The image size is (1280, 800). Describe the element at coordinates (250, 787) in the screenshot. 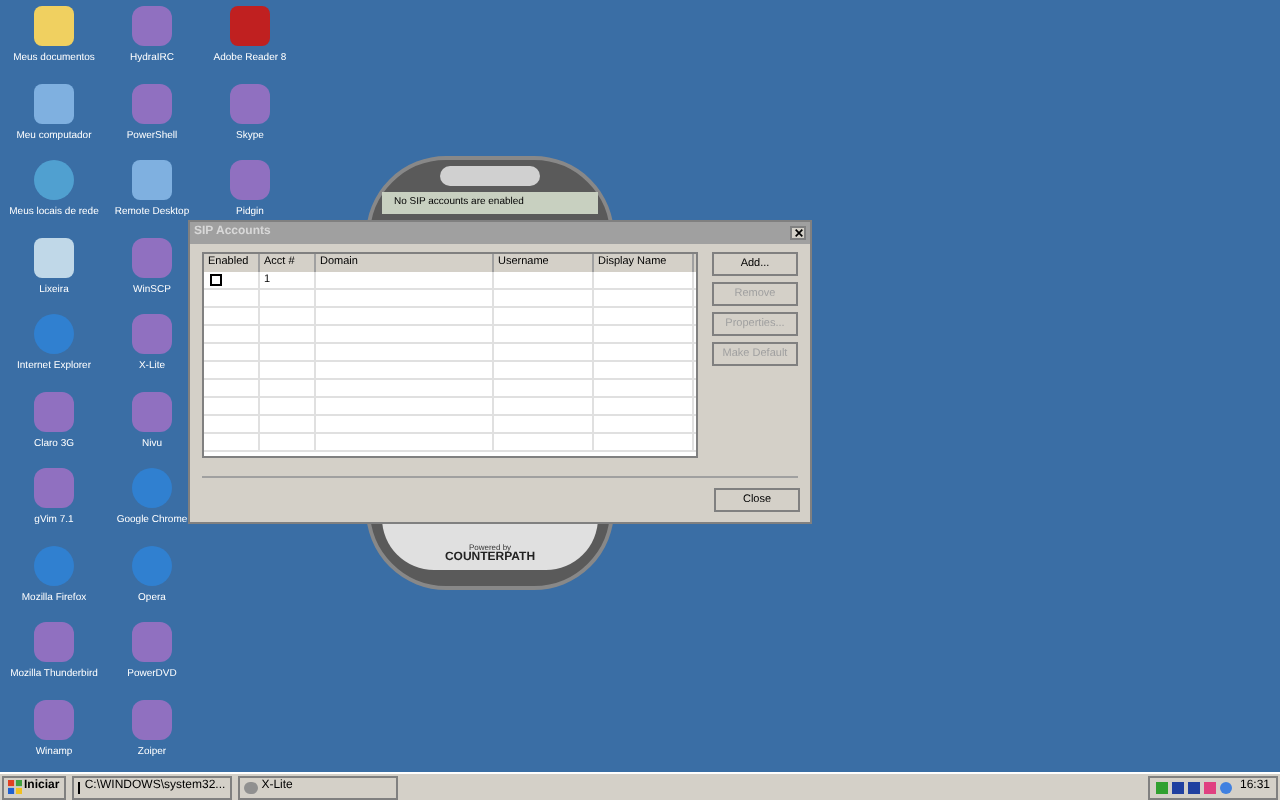

I see `phone-icon` at that location.